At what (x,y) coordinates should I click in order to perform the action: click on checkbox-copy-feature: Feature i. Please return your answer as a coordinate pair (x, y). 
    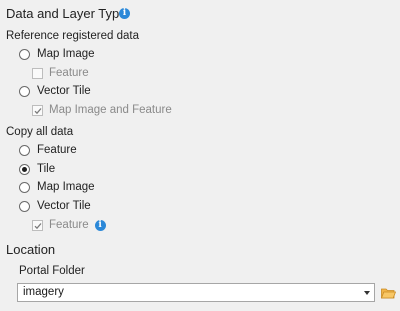
    Looking at the image, I should click on (69, 225).